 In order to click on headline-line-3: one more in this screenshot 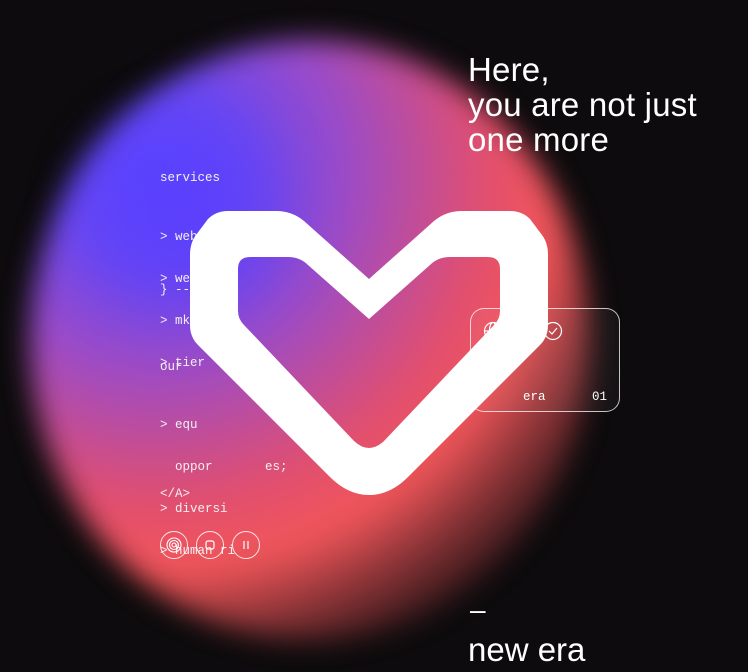, I will do `click(539, 139)`.